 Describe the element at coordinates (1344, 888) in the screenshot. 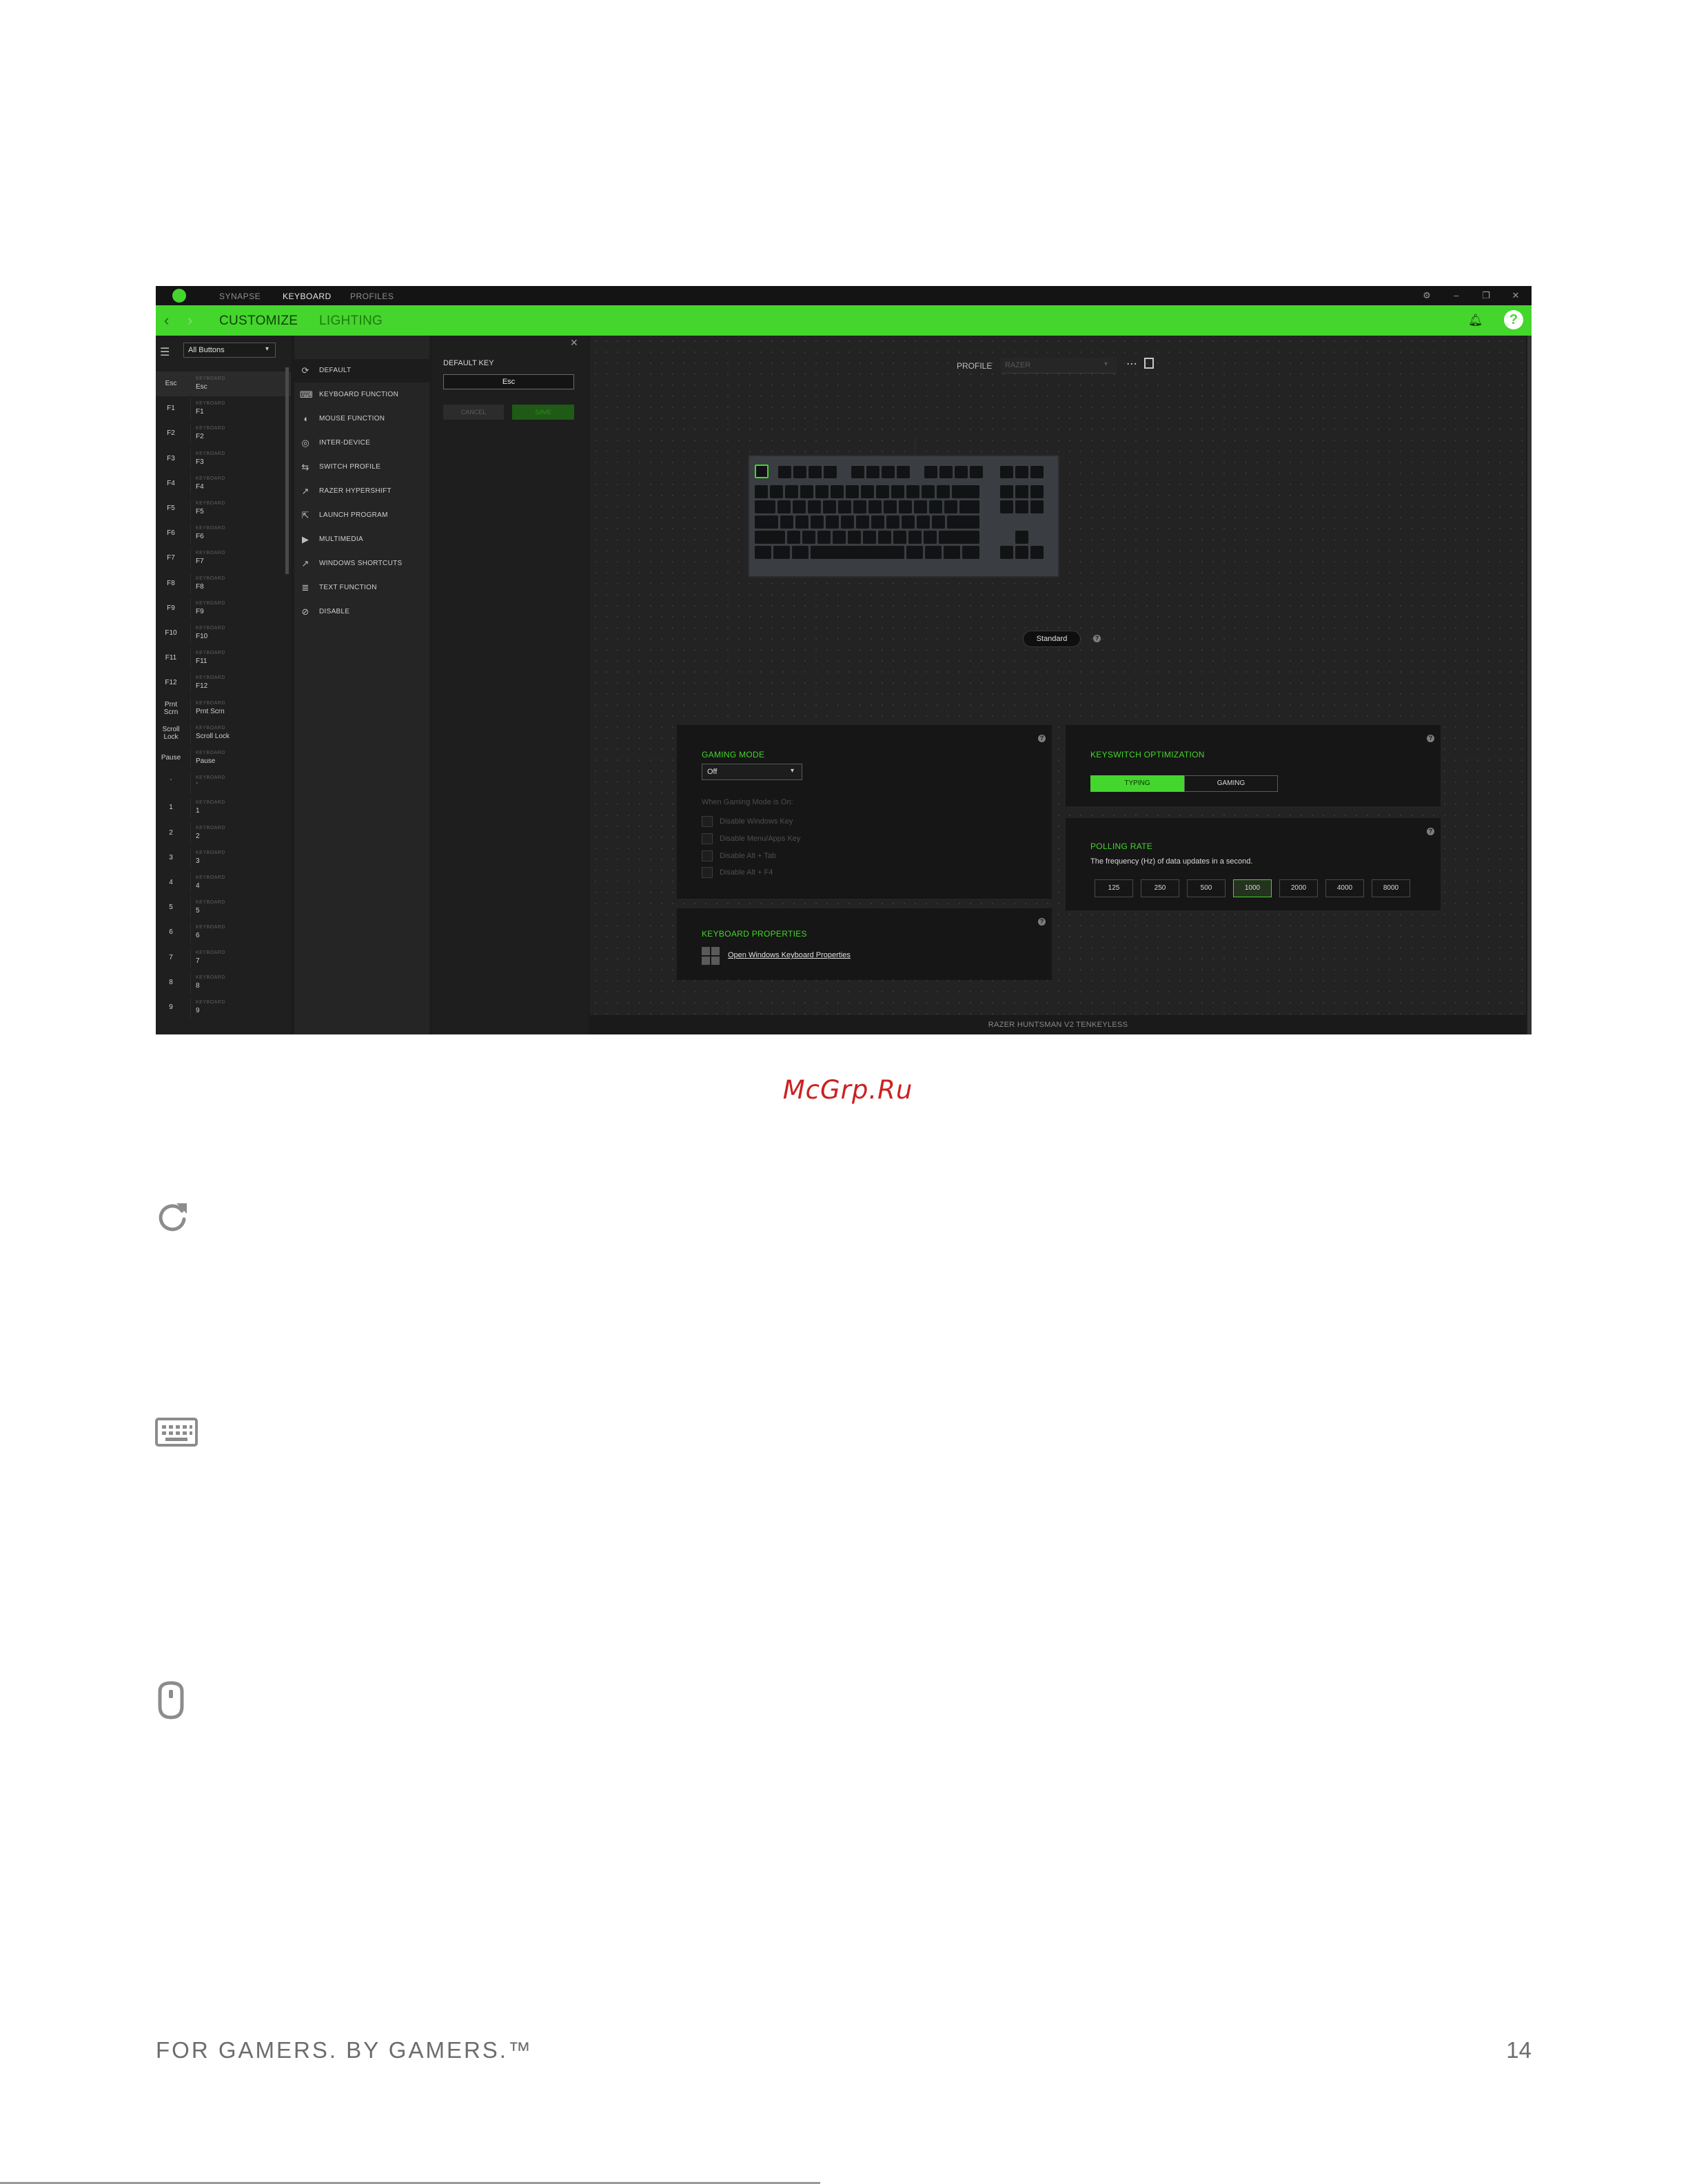

I see `rate-4000-button: 4000` at that location.